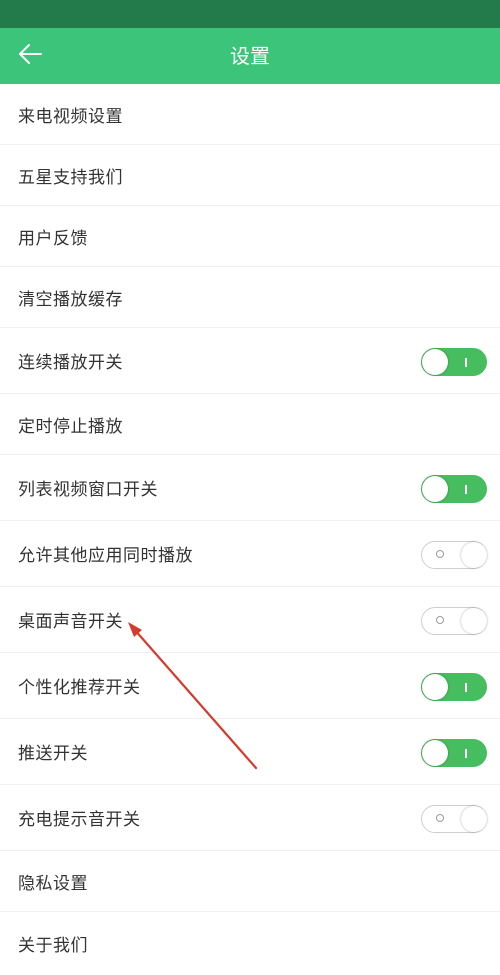 The width and height of the screenshot is (500, 975). I want to click on settings-item-label: 用户反馈, so click(53, 238).